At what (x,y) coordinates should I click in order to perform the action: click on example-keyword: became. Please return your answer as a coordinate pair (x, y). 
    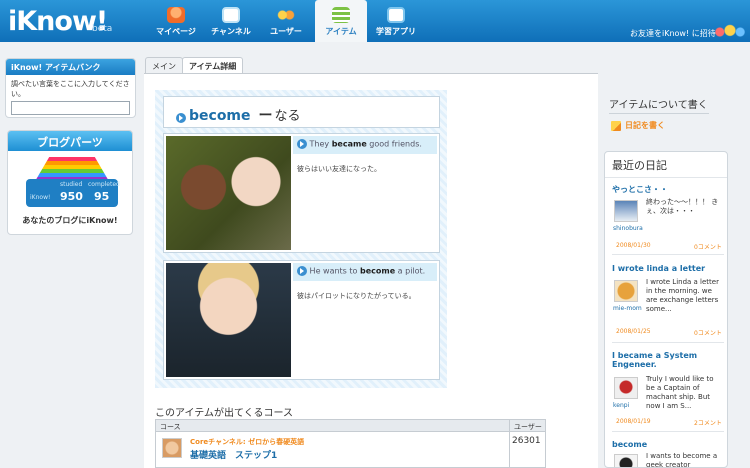
    Looking at the image, I should click on (349, 144).